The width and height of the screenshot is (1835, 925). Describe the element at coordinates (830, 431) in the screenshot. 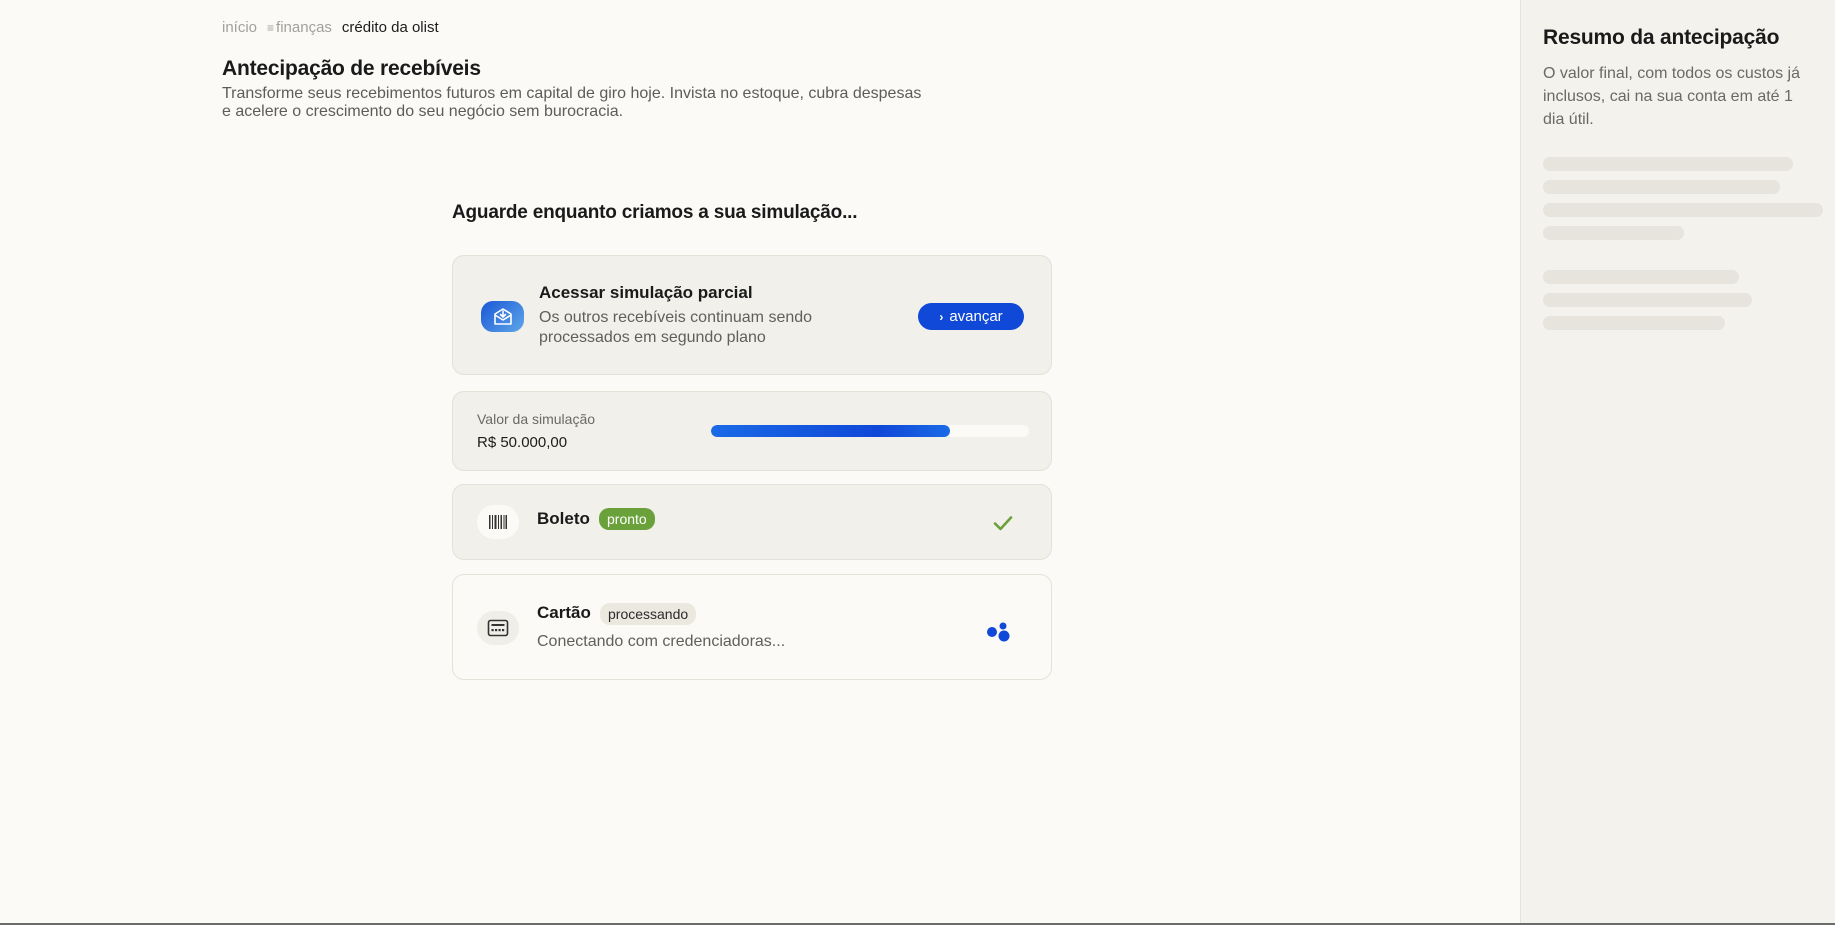

I see `simulation-progress-fill` at that location.